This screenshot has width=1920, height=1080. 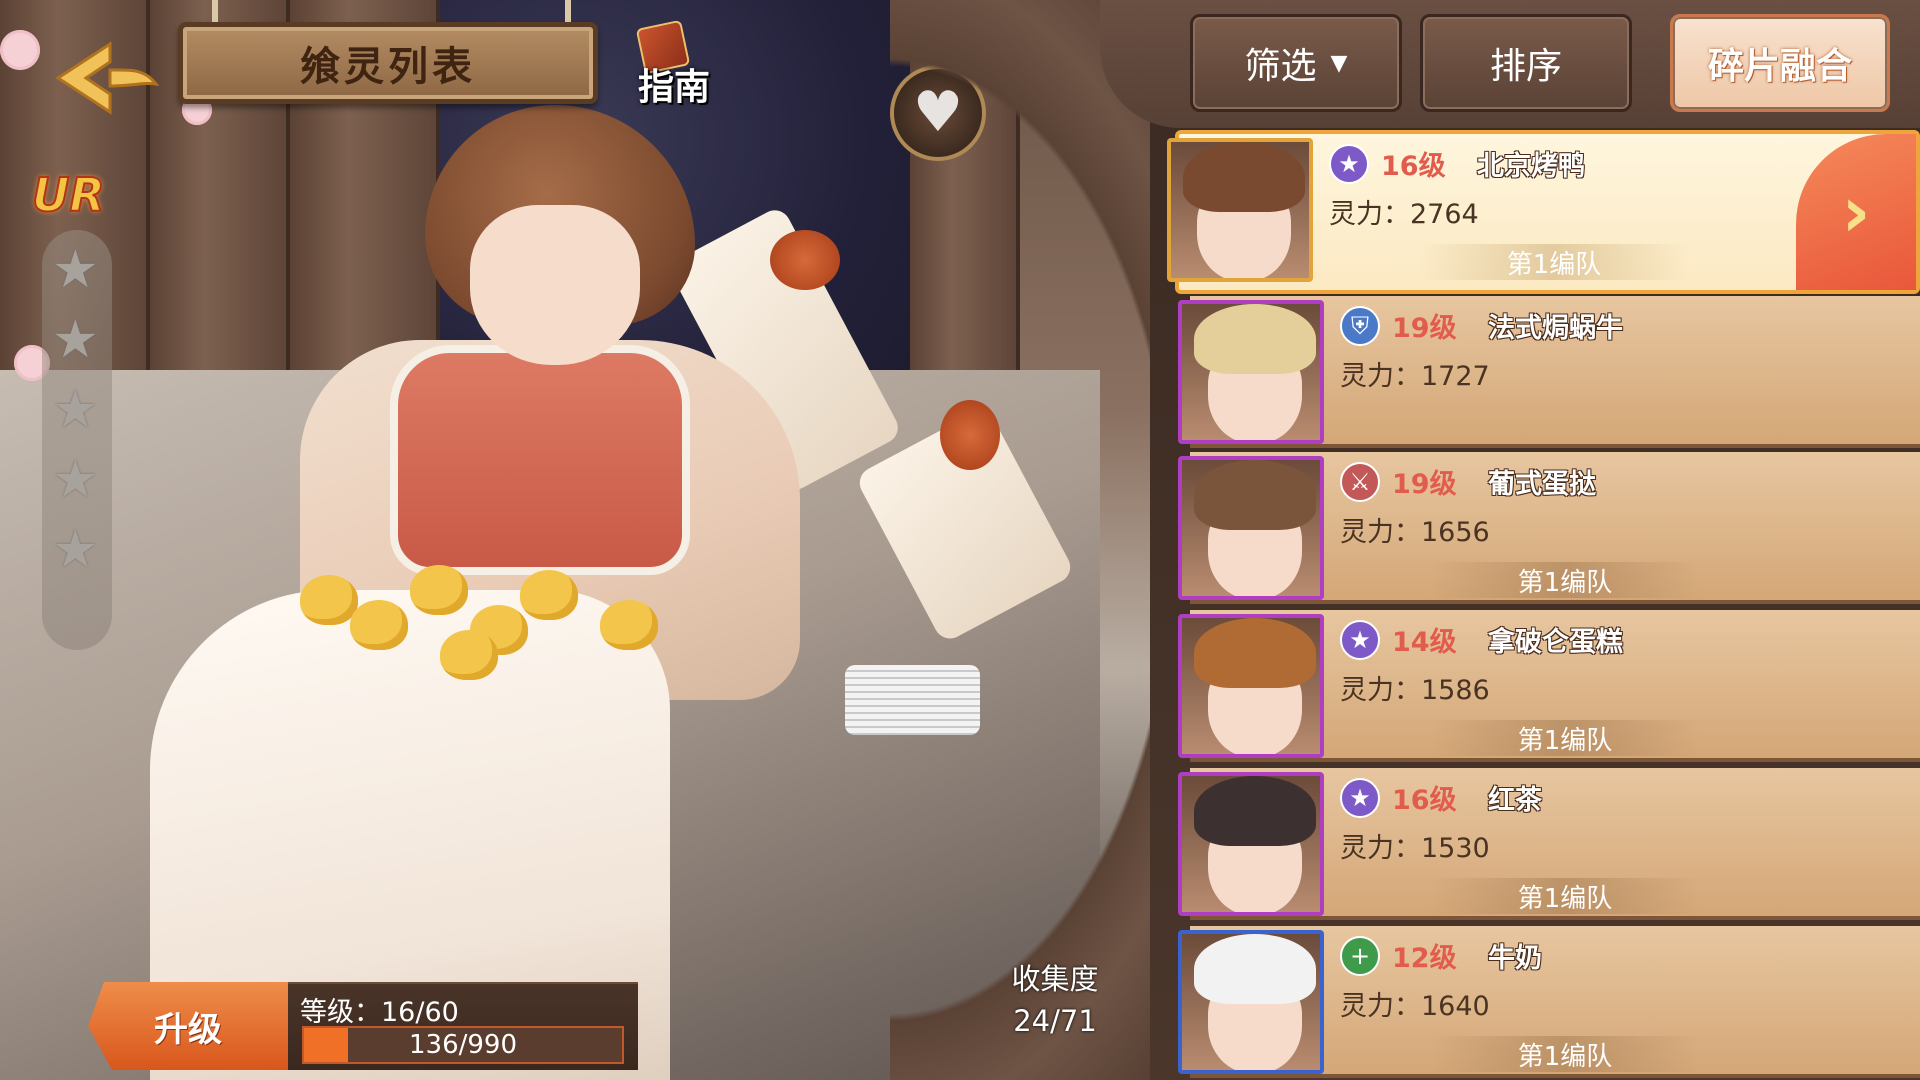 I want to click on page-title: 飨灵列表, so click(x=388, y=67).